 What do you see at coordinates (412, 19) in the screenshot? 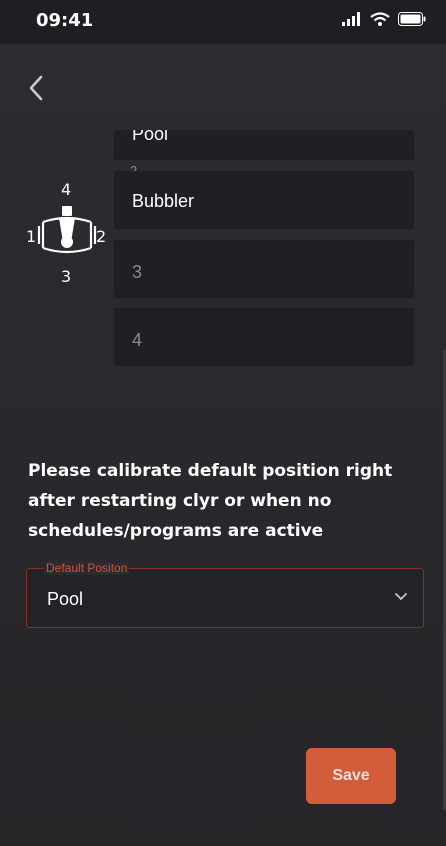
I see `battery-icon` at bounding box center [412, 19].